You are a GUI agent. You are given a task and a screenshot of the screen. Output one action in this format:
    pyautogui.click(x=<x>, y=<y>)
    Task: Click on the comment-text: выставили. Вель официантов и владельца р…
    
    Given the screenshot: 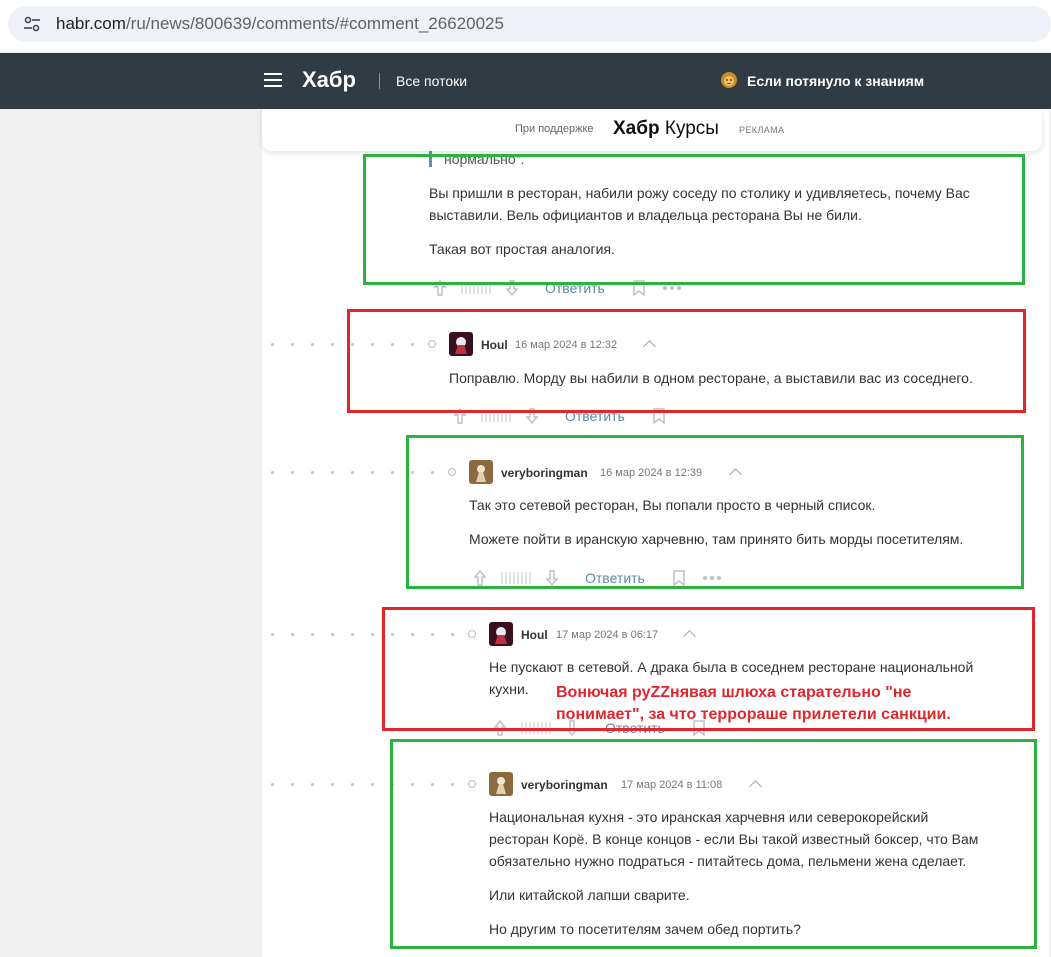 What is the action you would take?
    pyautogui.click(x=645, y=215)
    